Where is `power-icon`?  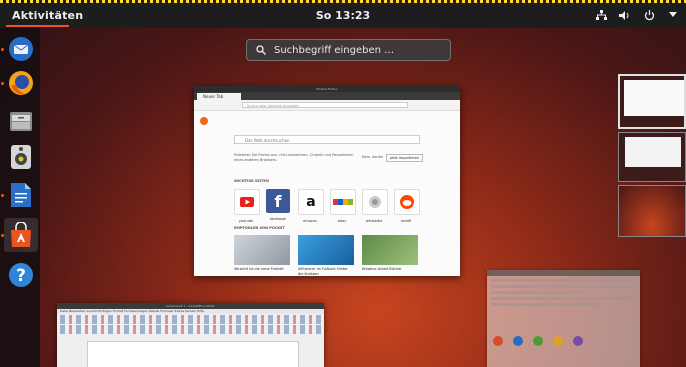
power-icon is located at coordinates (649, 15).